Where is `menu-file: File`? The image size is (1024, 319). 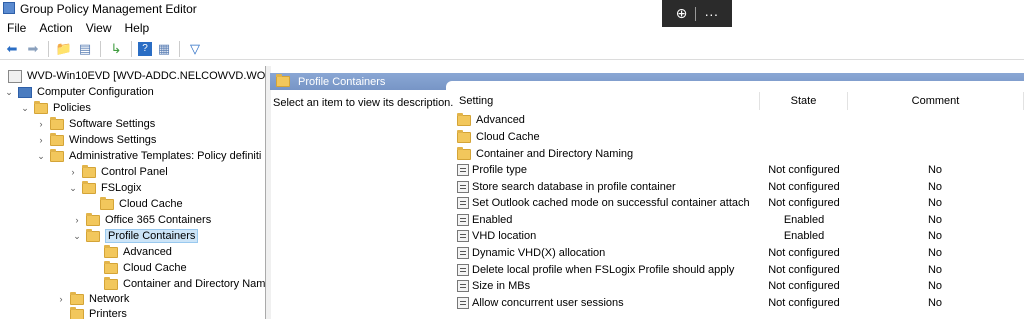
menu-file: File is located at coordinates (16, 28).